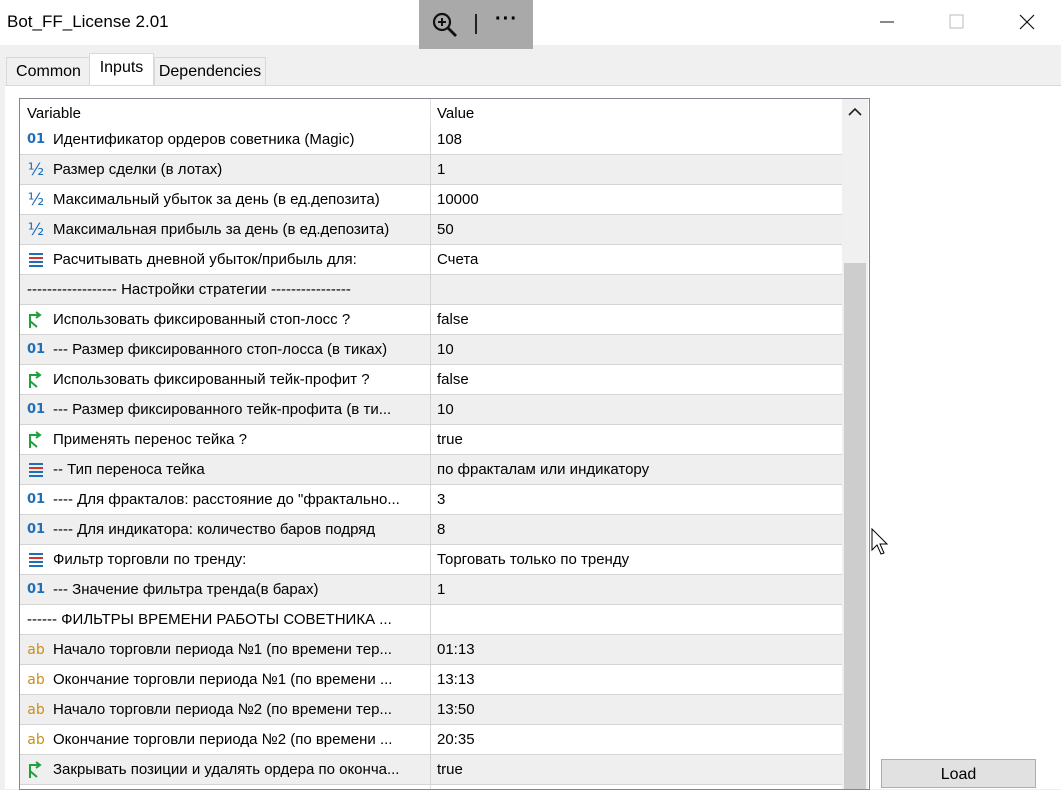 The image size is (1061, 790). Describe the element at coordinates (855, 526) in the screenshot. I see `scrollbar-thumb` at that location.